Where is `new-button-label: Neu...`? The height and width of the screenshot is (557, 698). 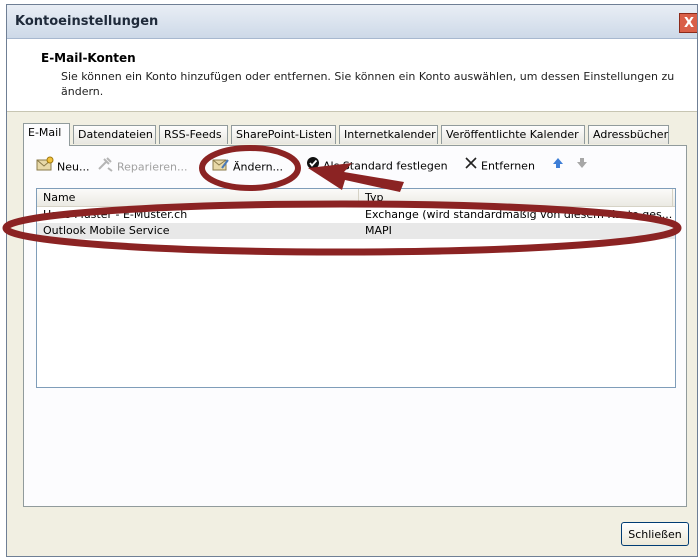 new-button-label: Neu... is located at coordinates (73, 167).